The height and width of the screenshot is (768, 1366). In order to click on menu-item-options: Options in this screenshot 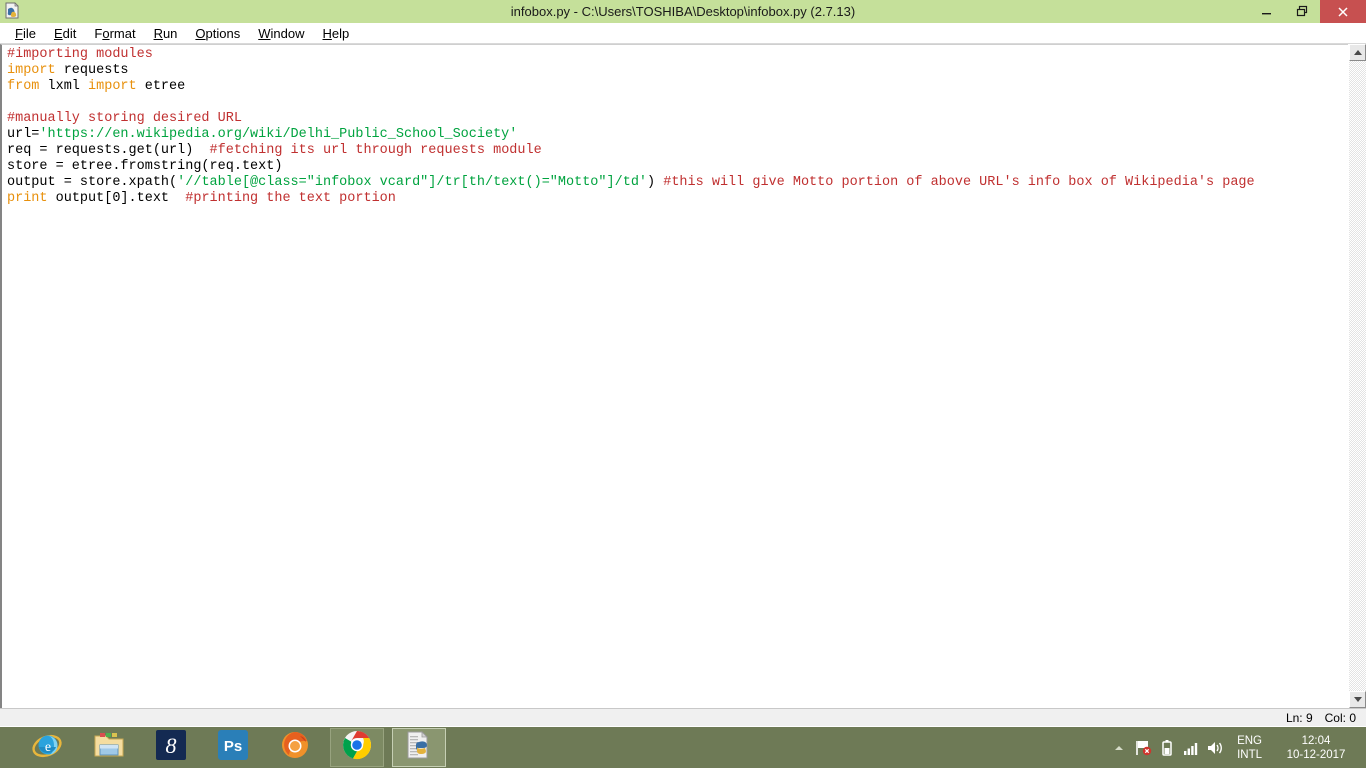, I will do `click(217, 33)`.